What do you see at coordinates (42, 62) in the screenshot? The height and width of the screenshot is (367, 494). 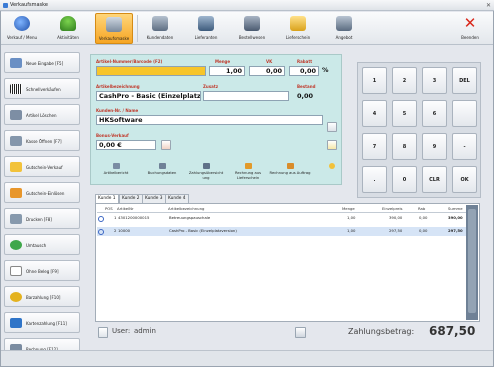 I see `sidebar-neue-eingabe: Neue Eingabe [F5]` at bounding box center [42, 62].